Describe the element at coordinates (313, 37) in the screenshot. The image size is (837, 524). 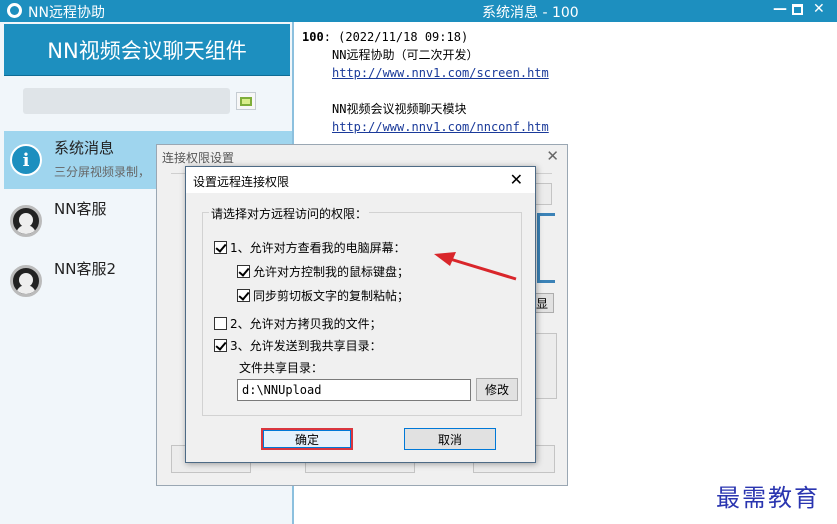
I see `message-sender: 100` at that location.